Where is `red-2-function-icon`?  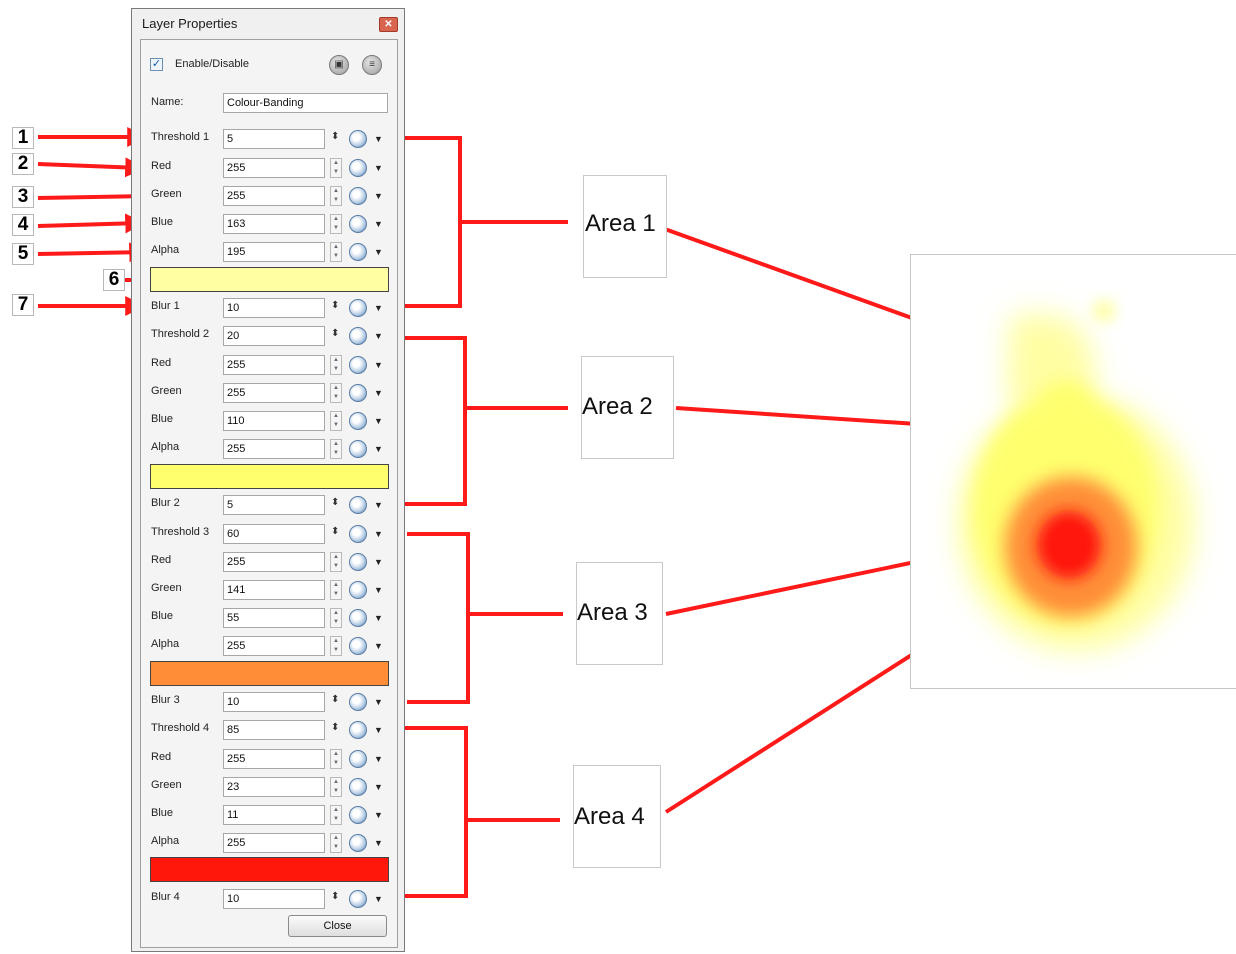 red-2-function-icon is located at coordinates (358, 365).